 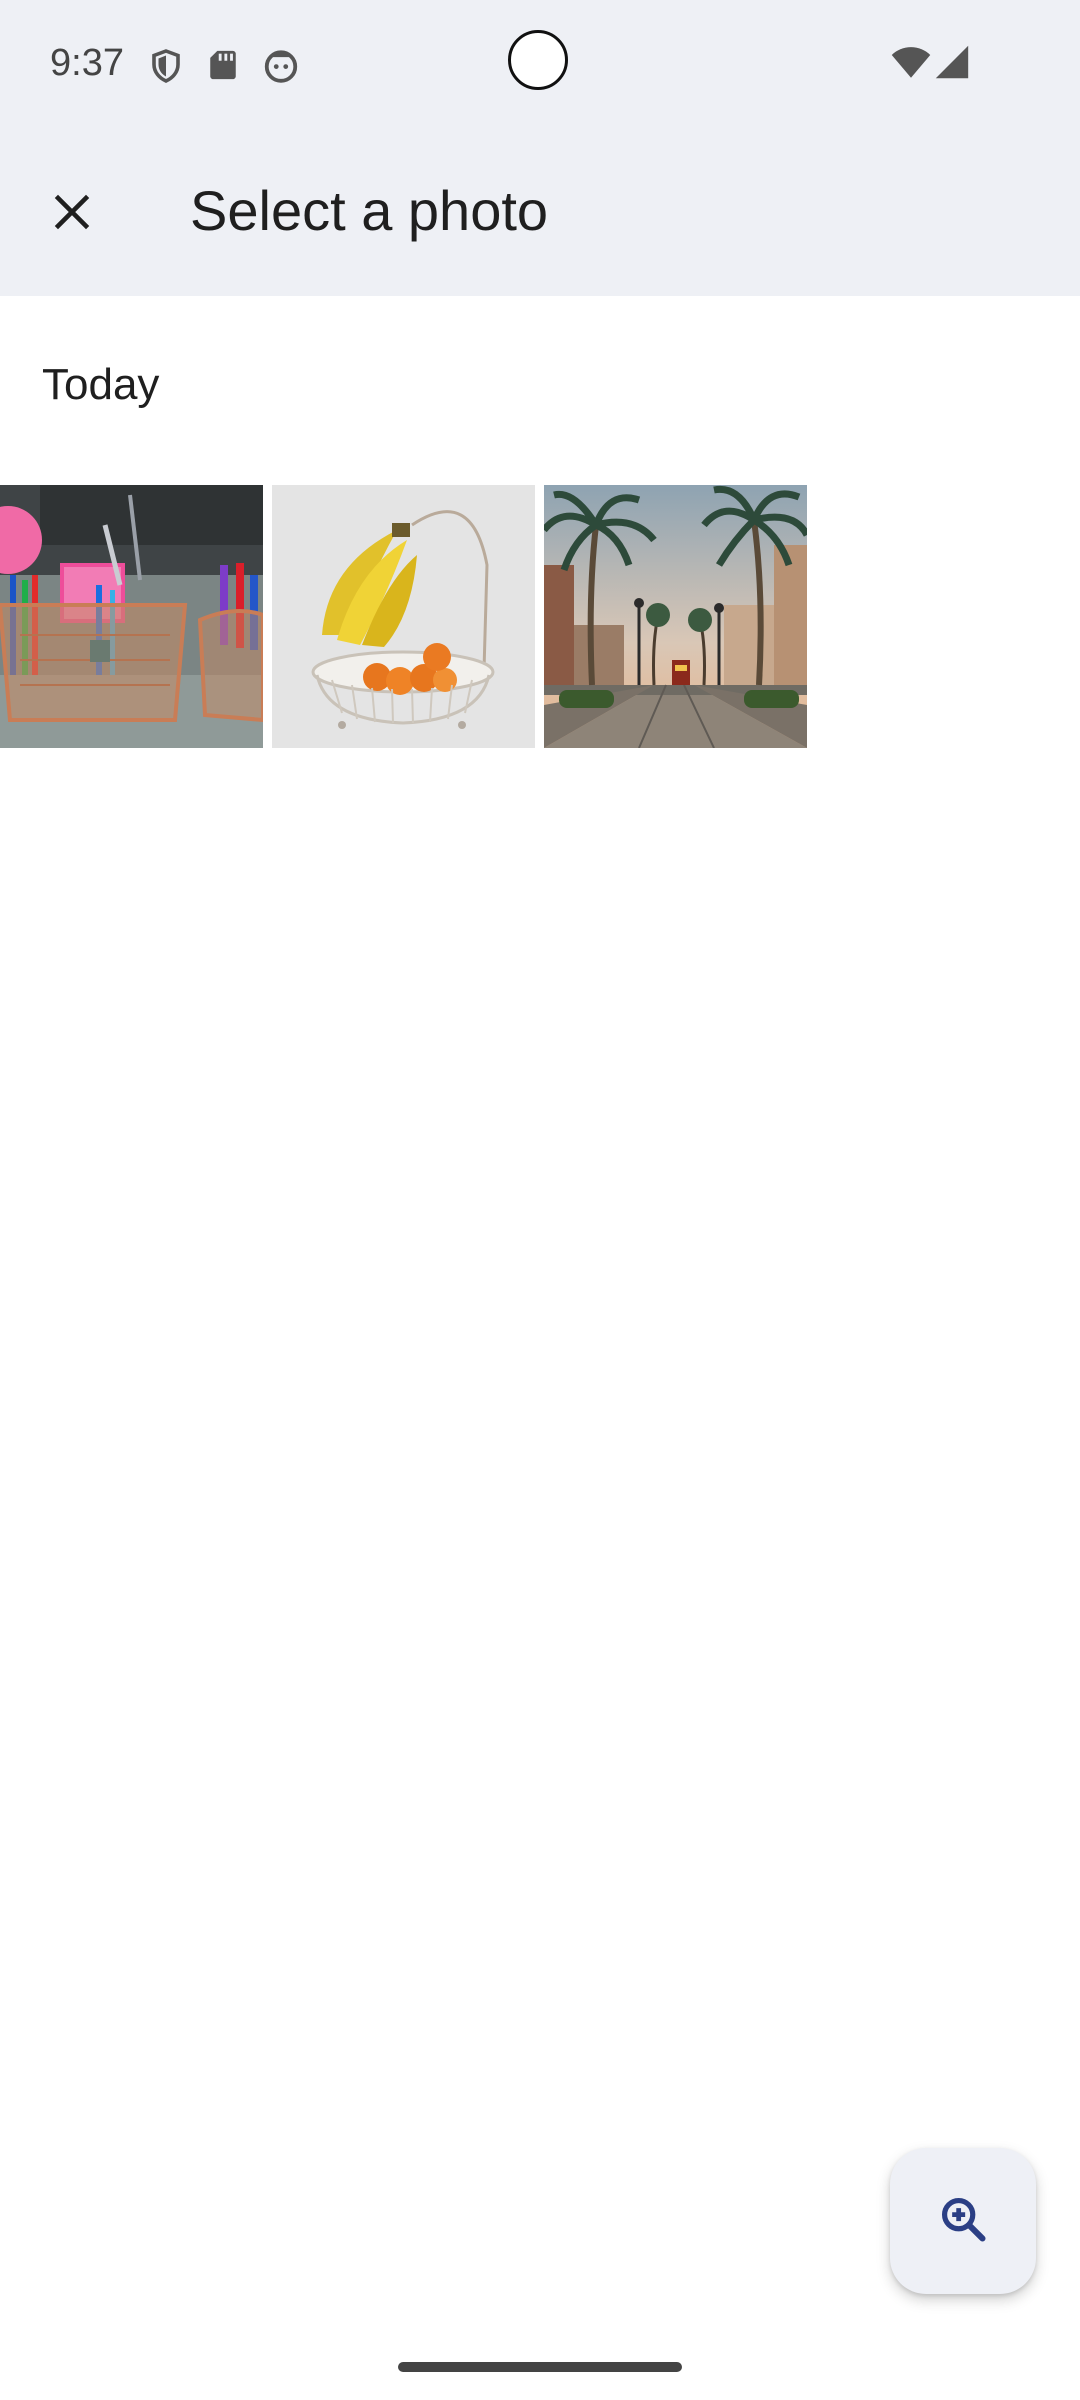 I want to click on close-button, so click(x=72, y=214).